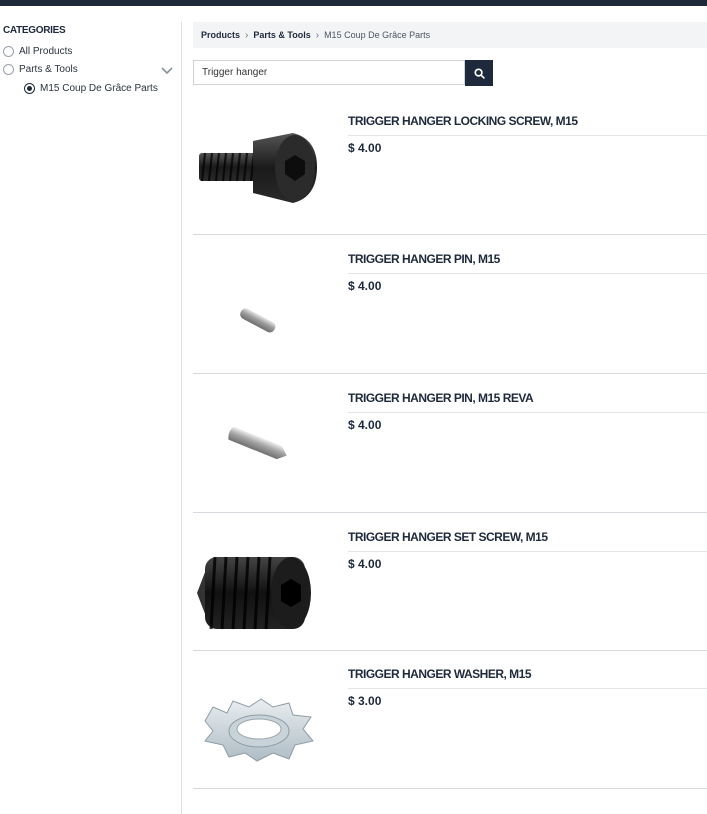  Describe the element at coordinates (254, 593) in the screenshot. I see `set-screw-image` at that location.